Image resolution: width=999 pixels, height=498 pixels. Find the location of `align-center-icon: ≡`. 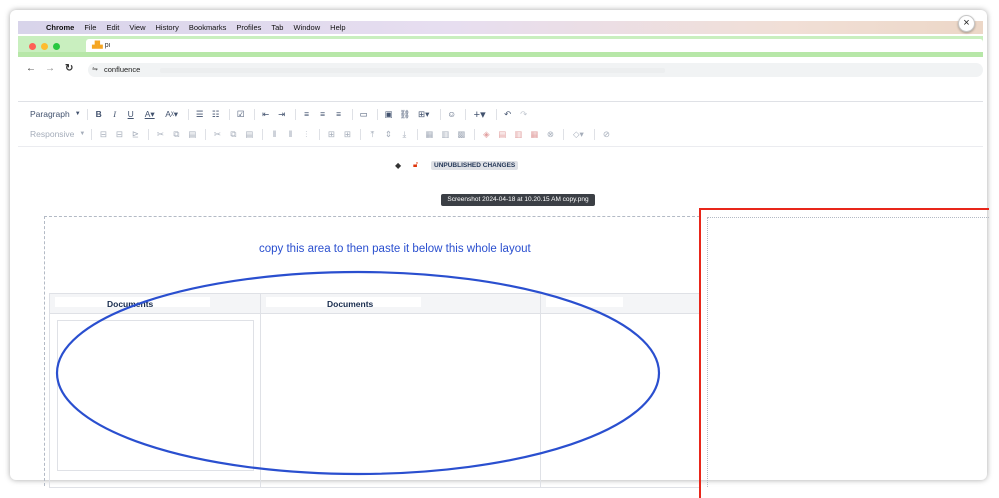

align-center-icon: ≡ is located at coordinates (323, 114).